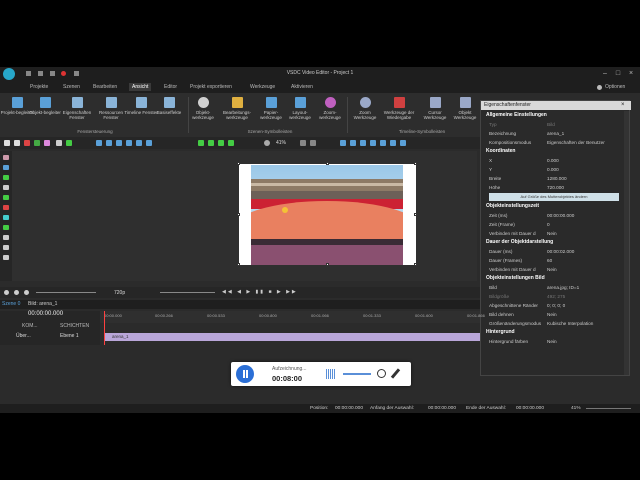 Image resolution: width=640 pixels, height=480 pixels. Describe the element at coordinates (583, 124) in the screenshot. I see `property-value: Bild` at that location.